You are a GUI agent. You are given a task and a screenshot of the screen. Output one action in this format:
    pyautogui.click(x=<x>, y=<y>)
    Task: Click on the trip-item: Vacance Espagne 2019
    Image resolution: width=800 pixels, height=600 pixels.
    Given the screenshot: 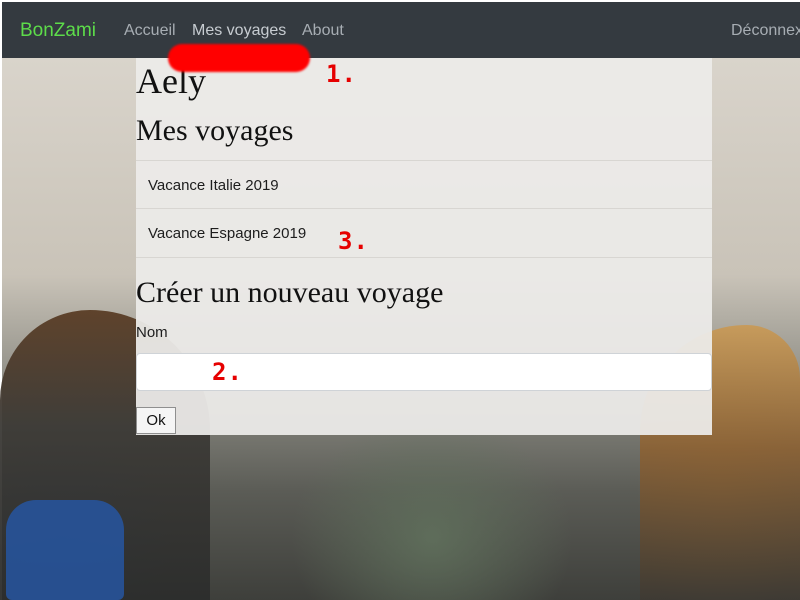 What is the action you would take?
    pyautogui.click(x=424, y=233)
    